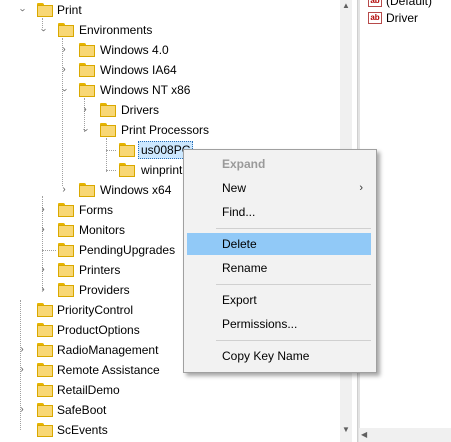 The width and height of the screenshot is (451, 442). I want to click on tree-node-label: Windows IA64, so click(138, 70).